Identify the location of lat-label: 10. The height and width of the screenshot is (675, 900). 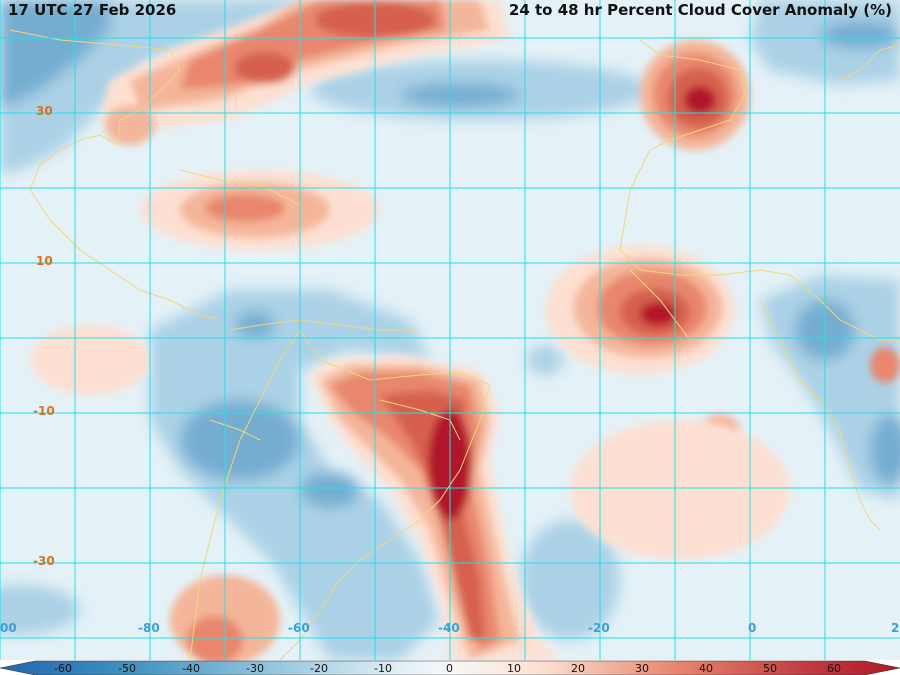
(44, 261).